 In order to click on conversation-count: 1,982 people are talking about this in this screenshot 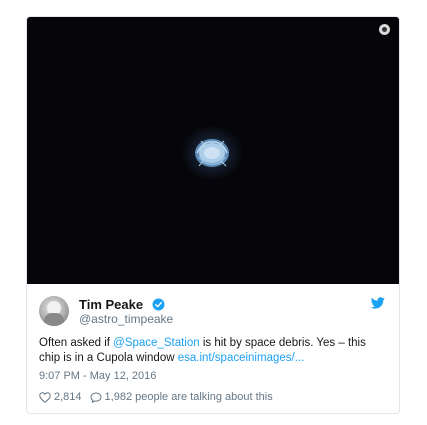, I will do `click(188, 397)`.